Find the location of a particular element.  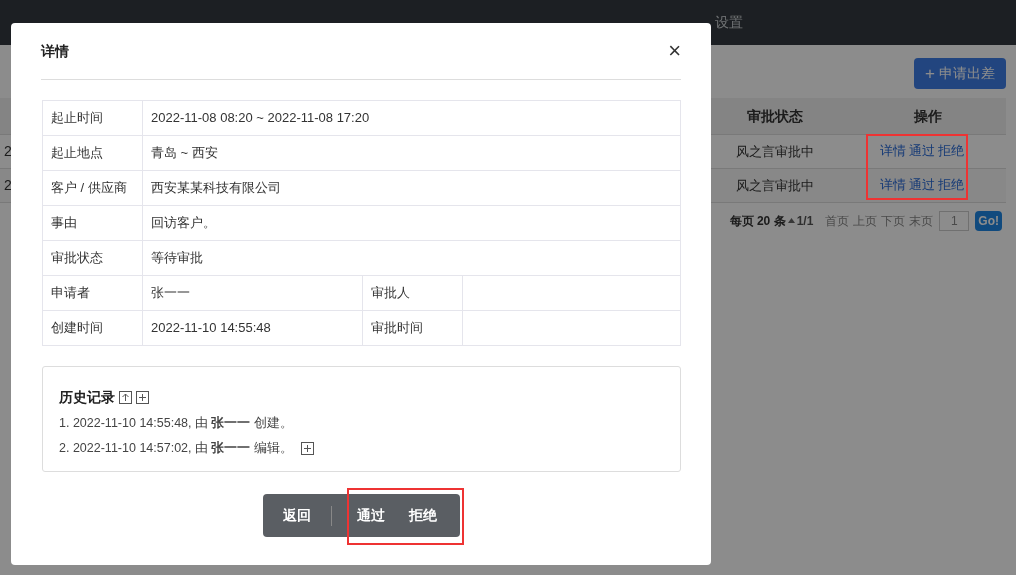

history-title: 历史记录 is located at coordinates (87, 397).